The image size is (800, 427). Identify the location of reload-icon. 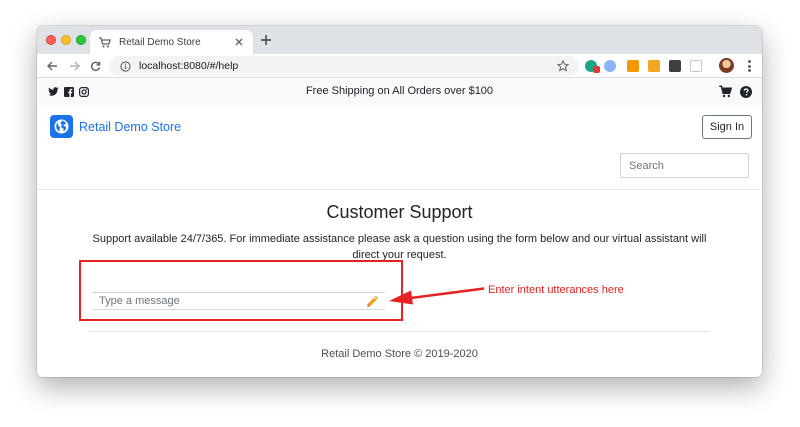
(95, 66).